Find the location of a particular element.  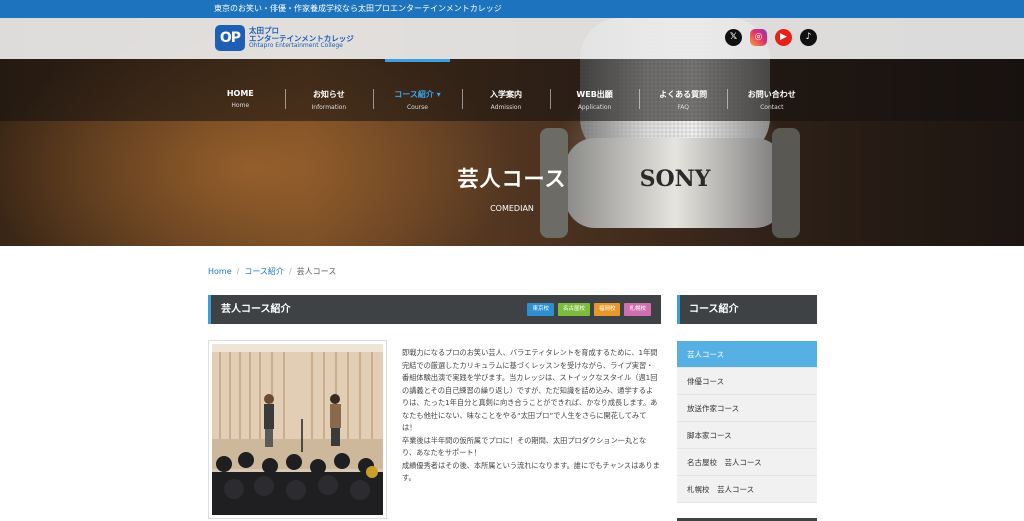

logo-line-3: Ohtapro Entertainment College is located at coordinates (296, 45).